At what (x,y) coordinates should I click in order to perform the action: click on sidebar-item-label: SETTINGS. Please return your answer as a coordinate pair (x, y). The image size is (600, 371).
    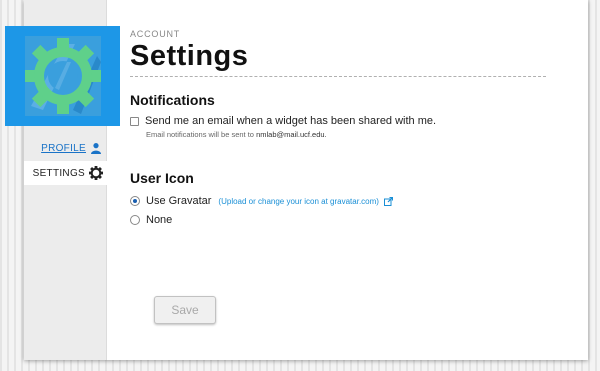
    Looking at the image, I should click on (58, 173).